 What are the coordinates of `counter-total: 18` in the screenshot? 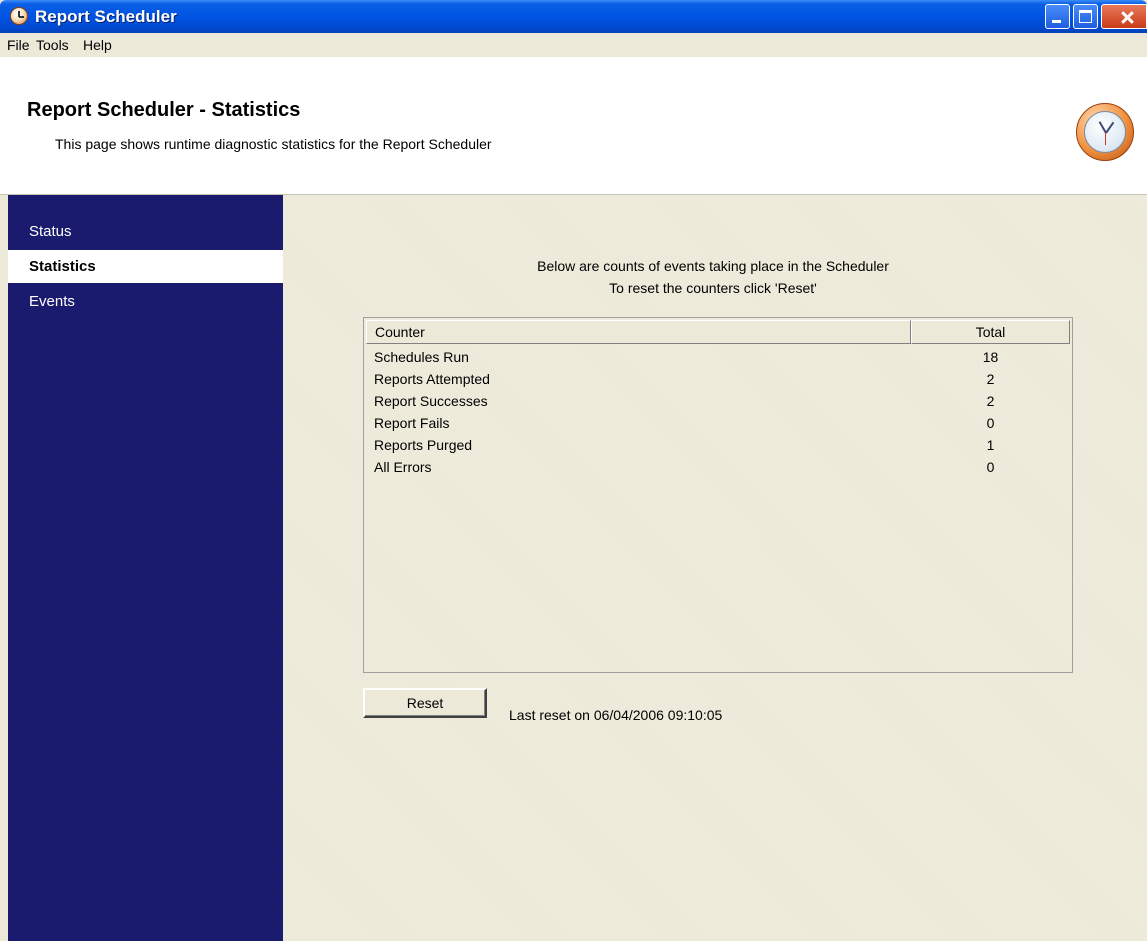 It's located at (990, 357).